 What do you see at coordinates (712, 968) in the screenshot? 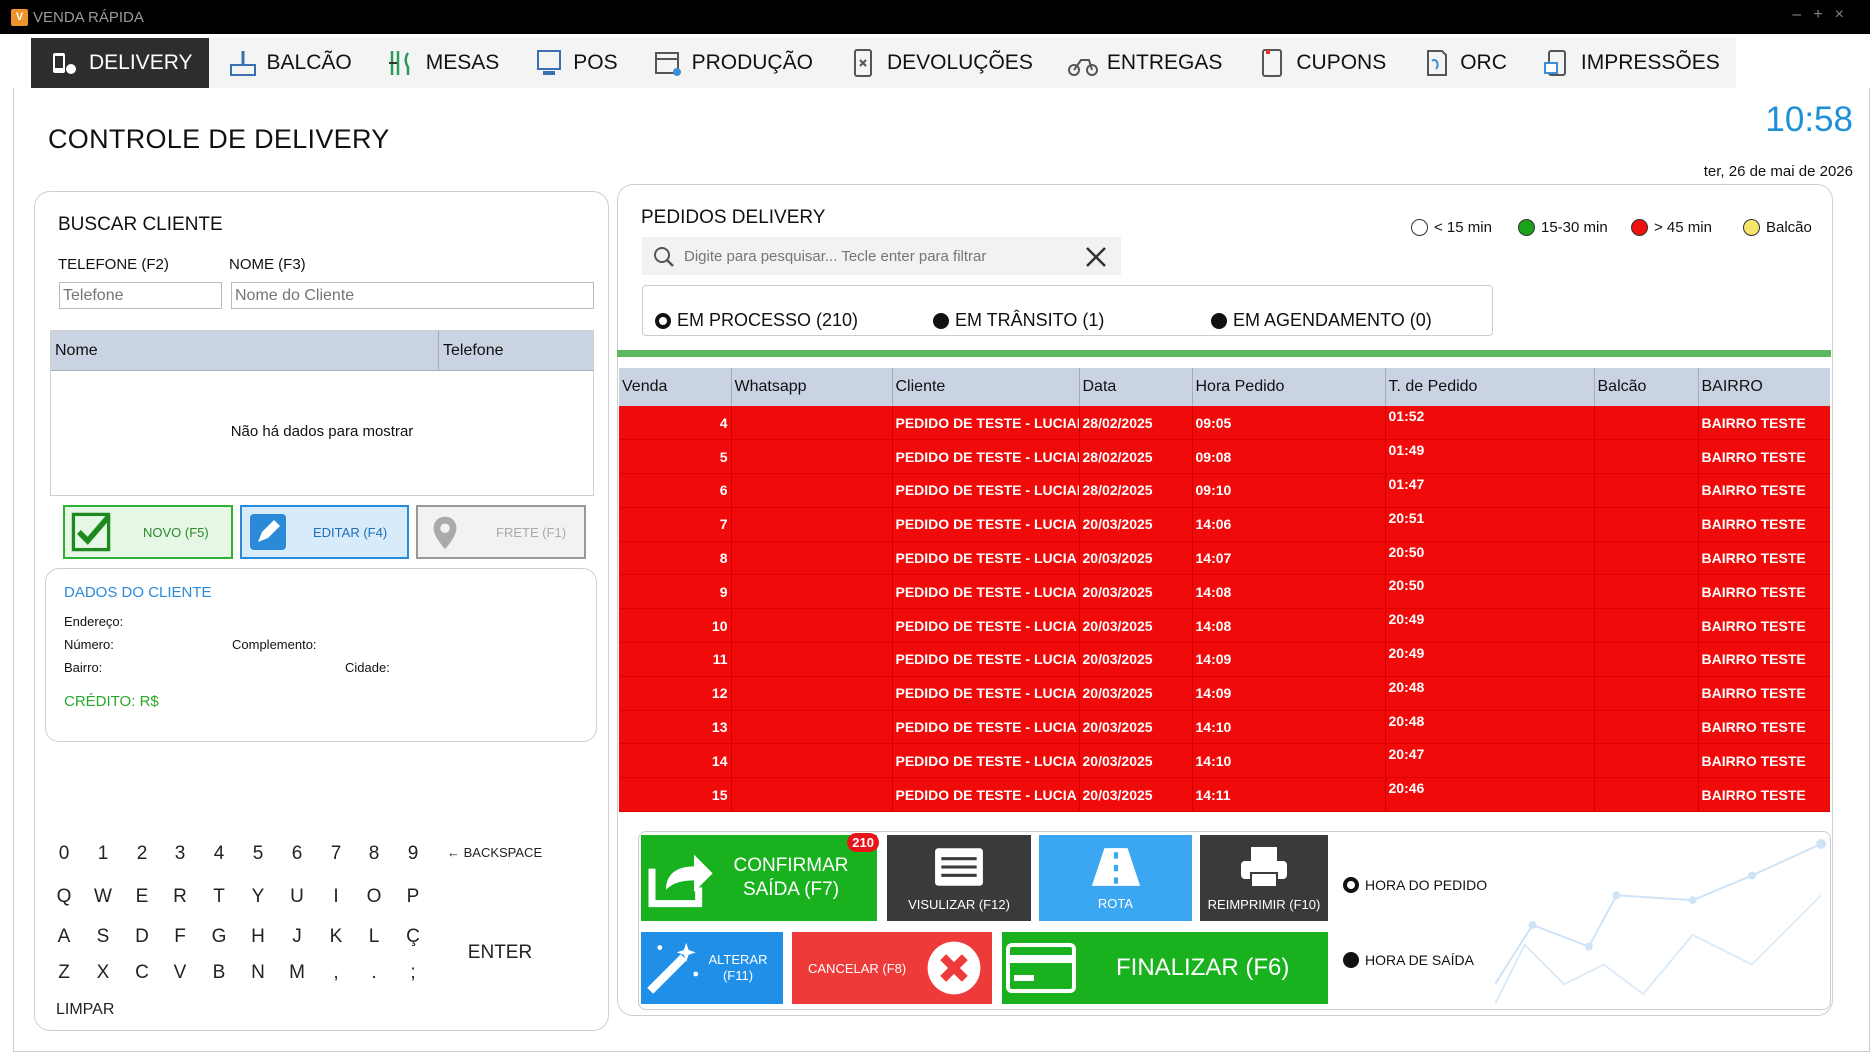
I see `alter-button: ALTERAR (F11)` at bounding box center [712, 968].